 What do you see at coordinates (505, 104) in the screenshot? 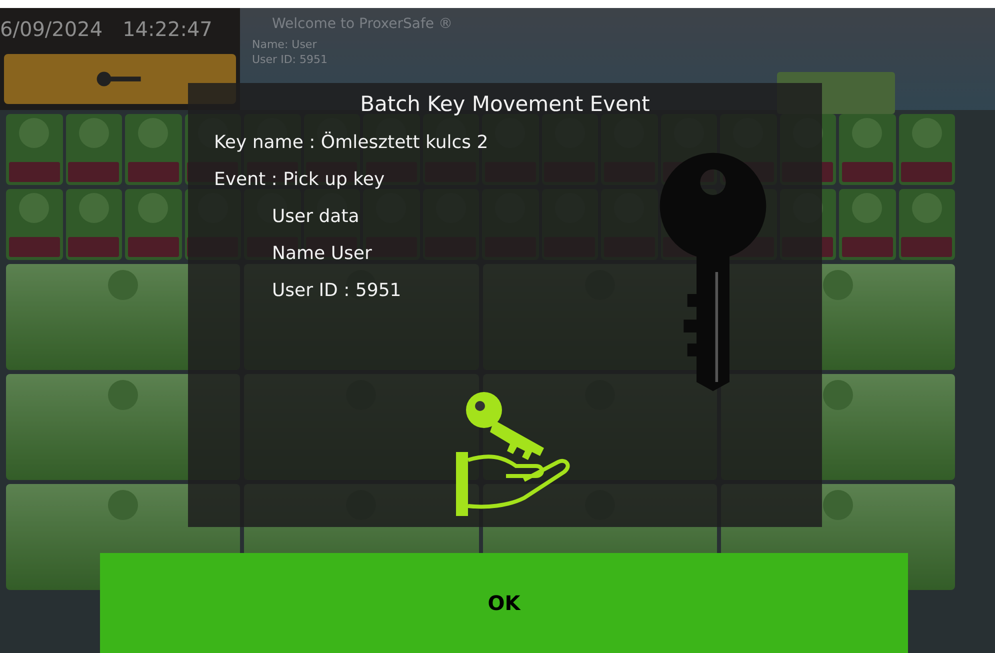
I see `dialog-title: Batch Key Movement Event` at bounding box center [505, 104].